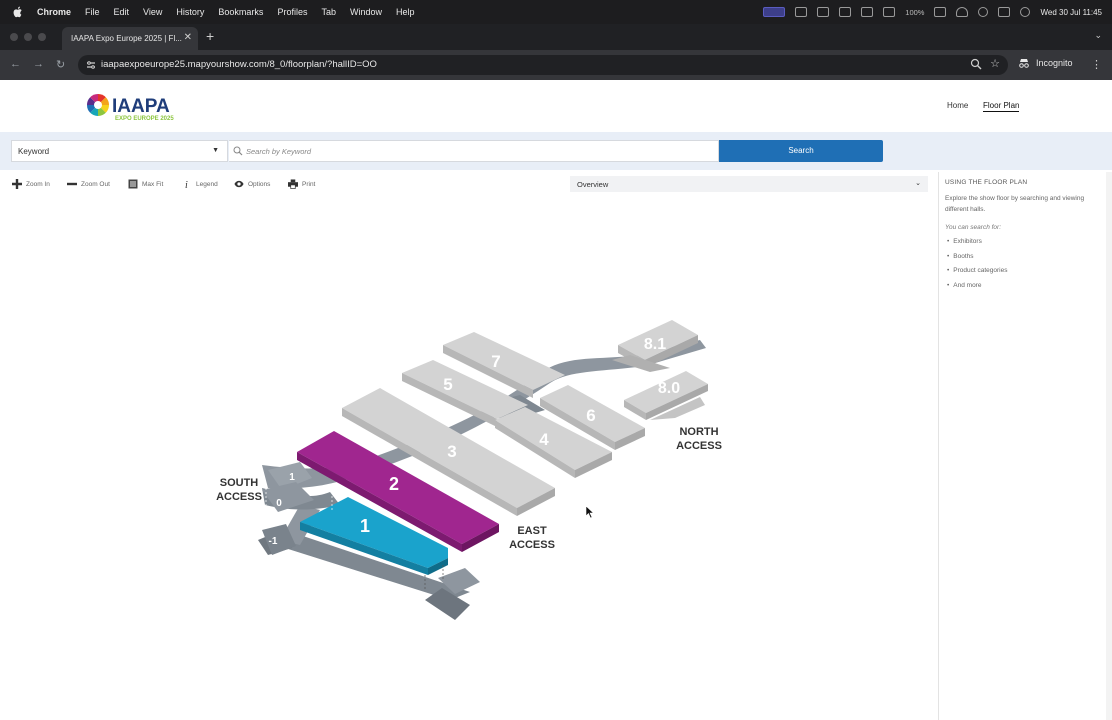 The image size is (1112, 720). I want to click on logo-wordmark: IAAPA, so click(141, 106).